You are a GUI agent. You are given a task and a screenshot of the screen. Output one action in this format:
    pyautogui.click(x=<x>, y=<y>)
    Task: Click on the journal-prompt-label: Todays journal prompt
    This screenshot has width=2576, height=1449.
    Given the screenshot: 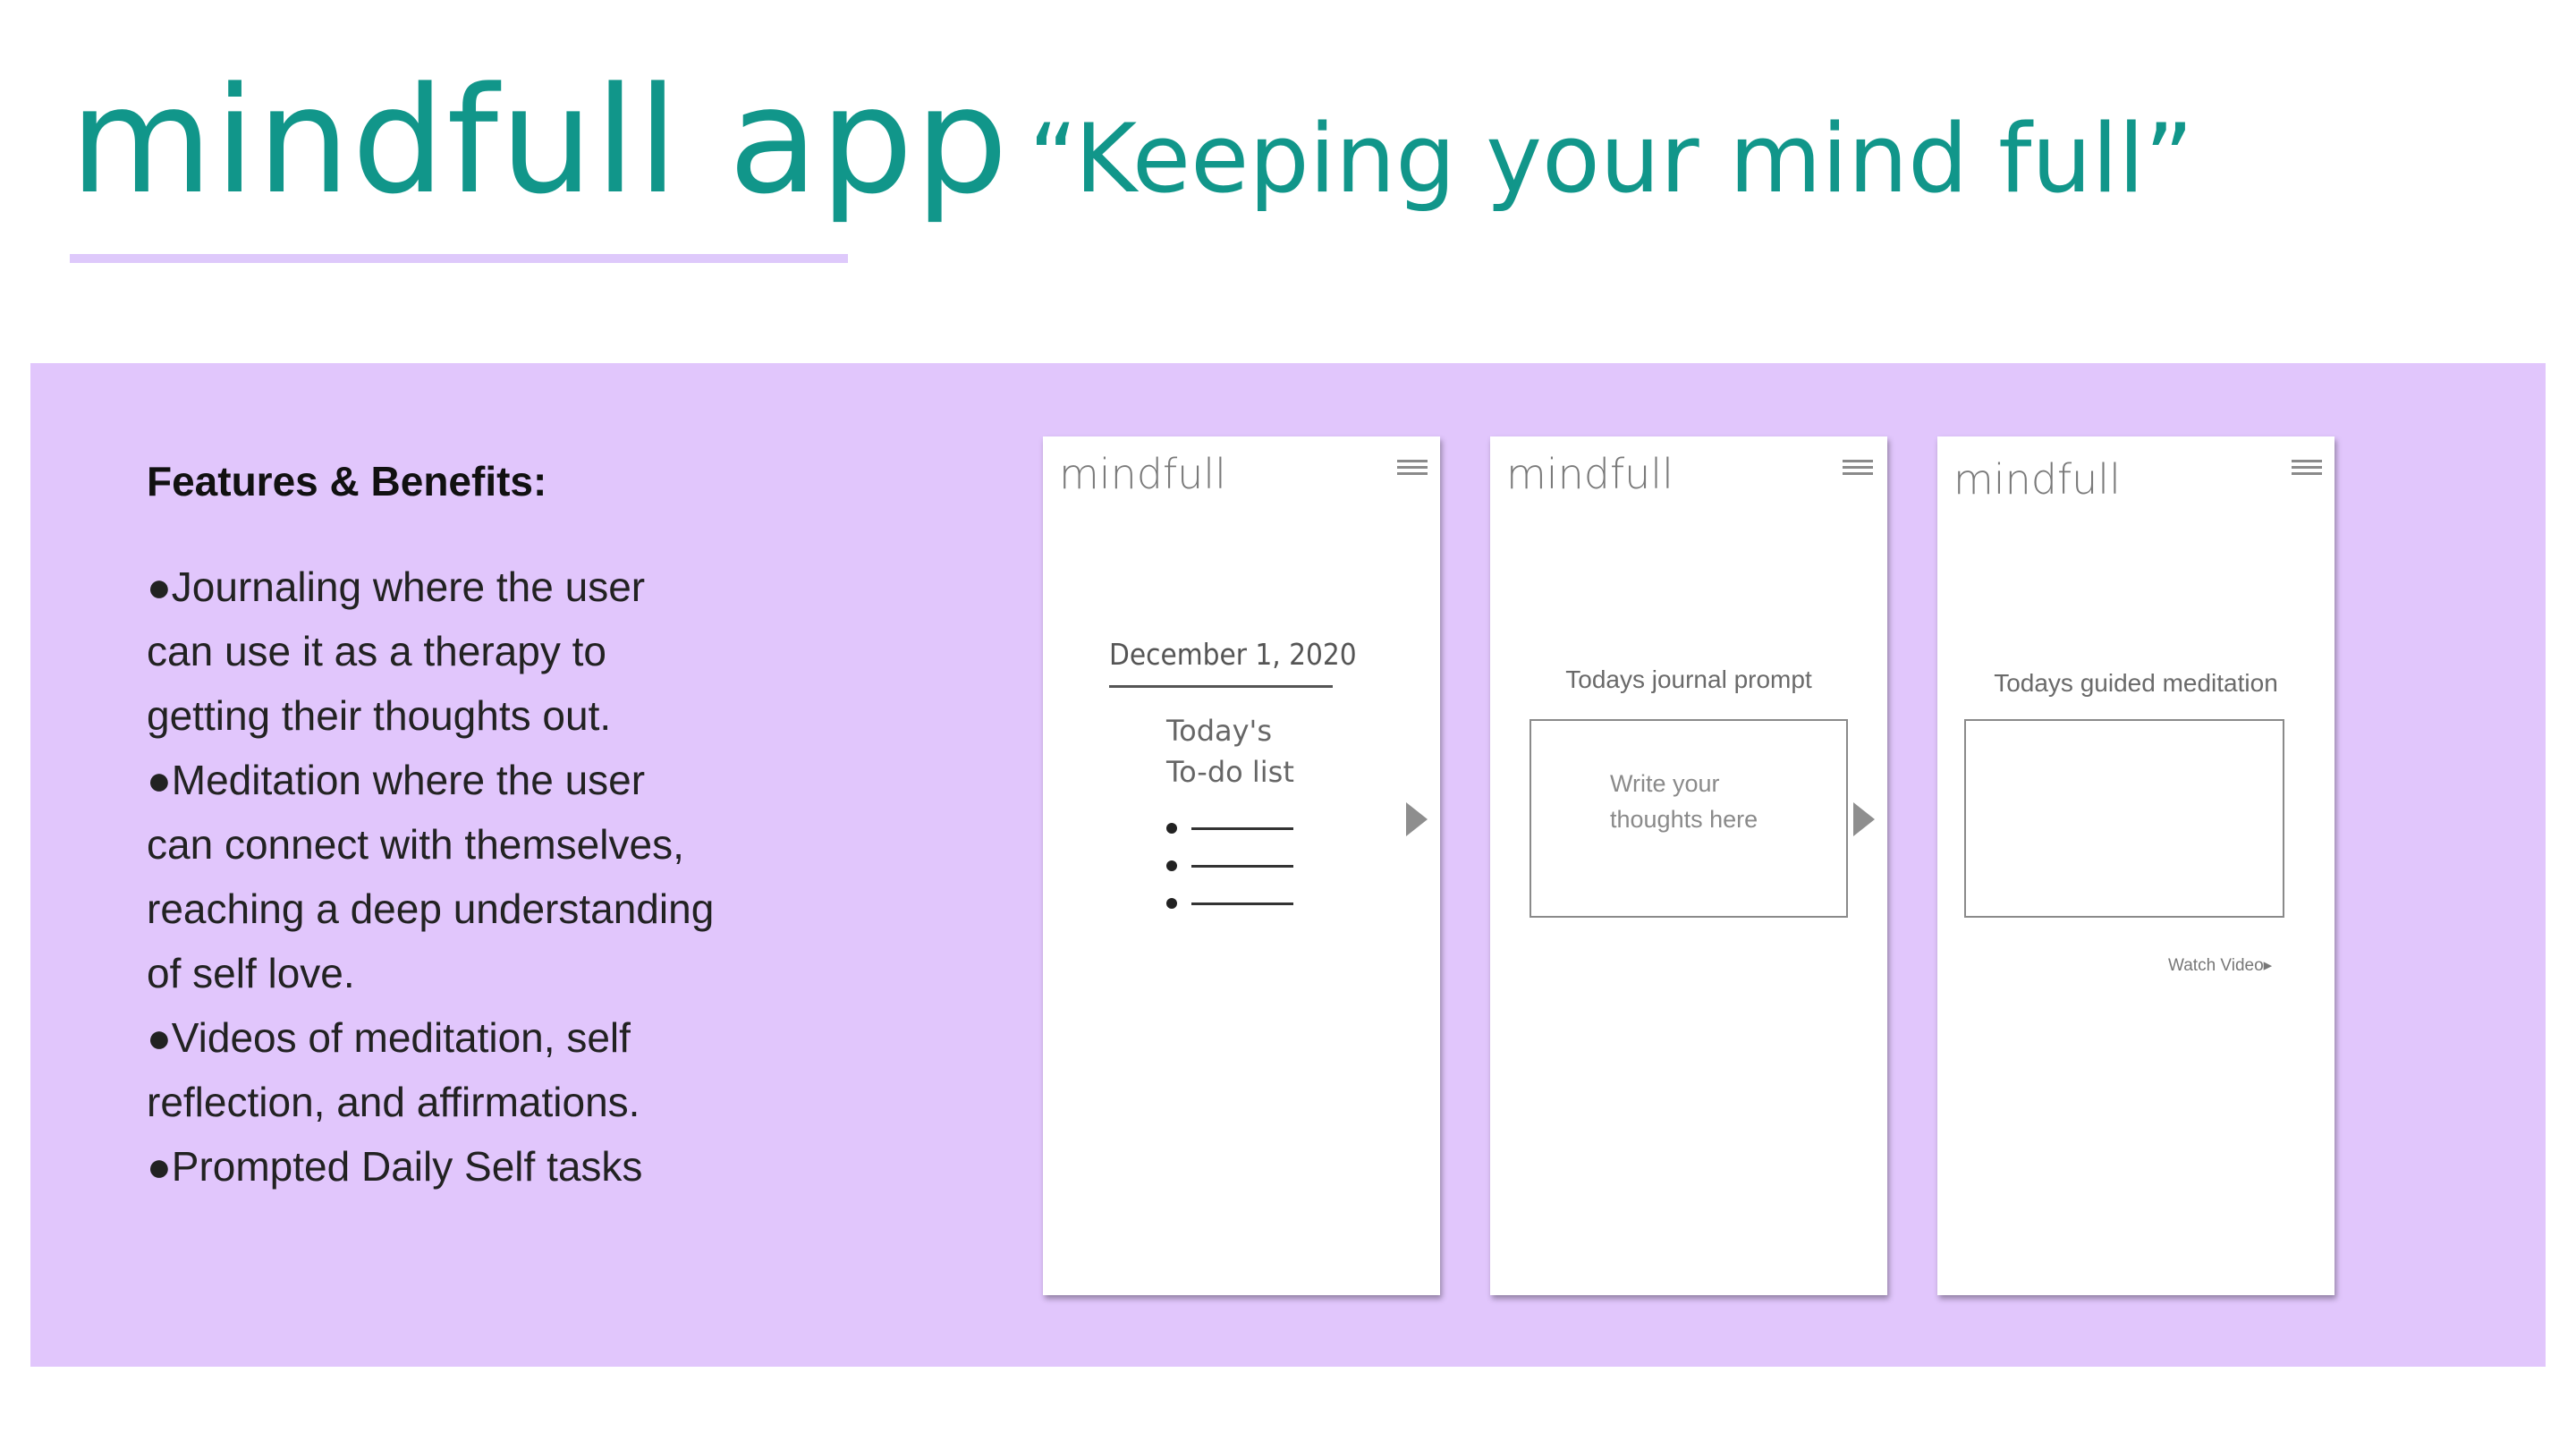 What is the action you would take?
    pyautogui.click(x=1688, y=679)
    